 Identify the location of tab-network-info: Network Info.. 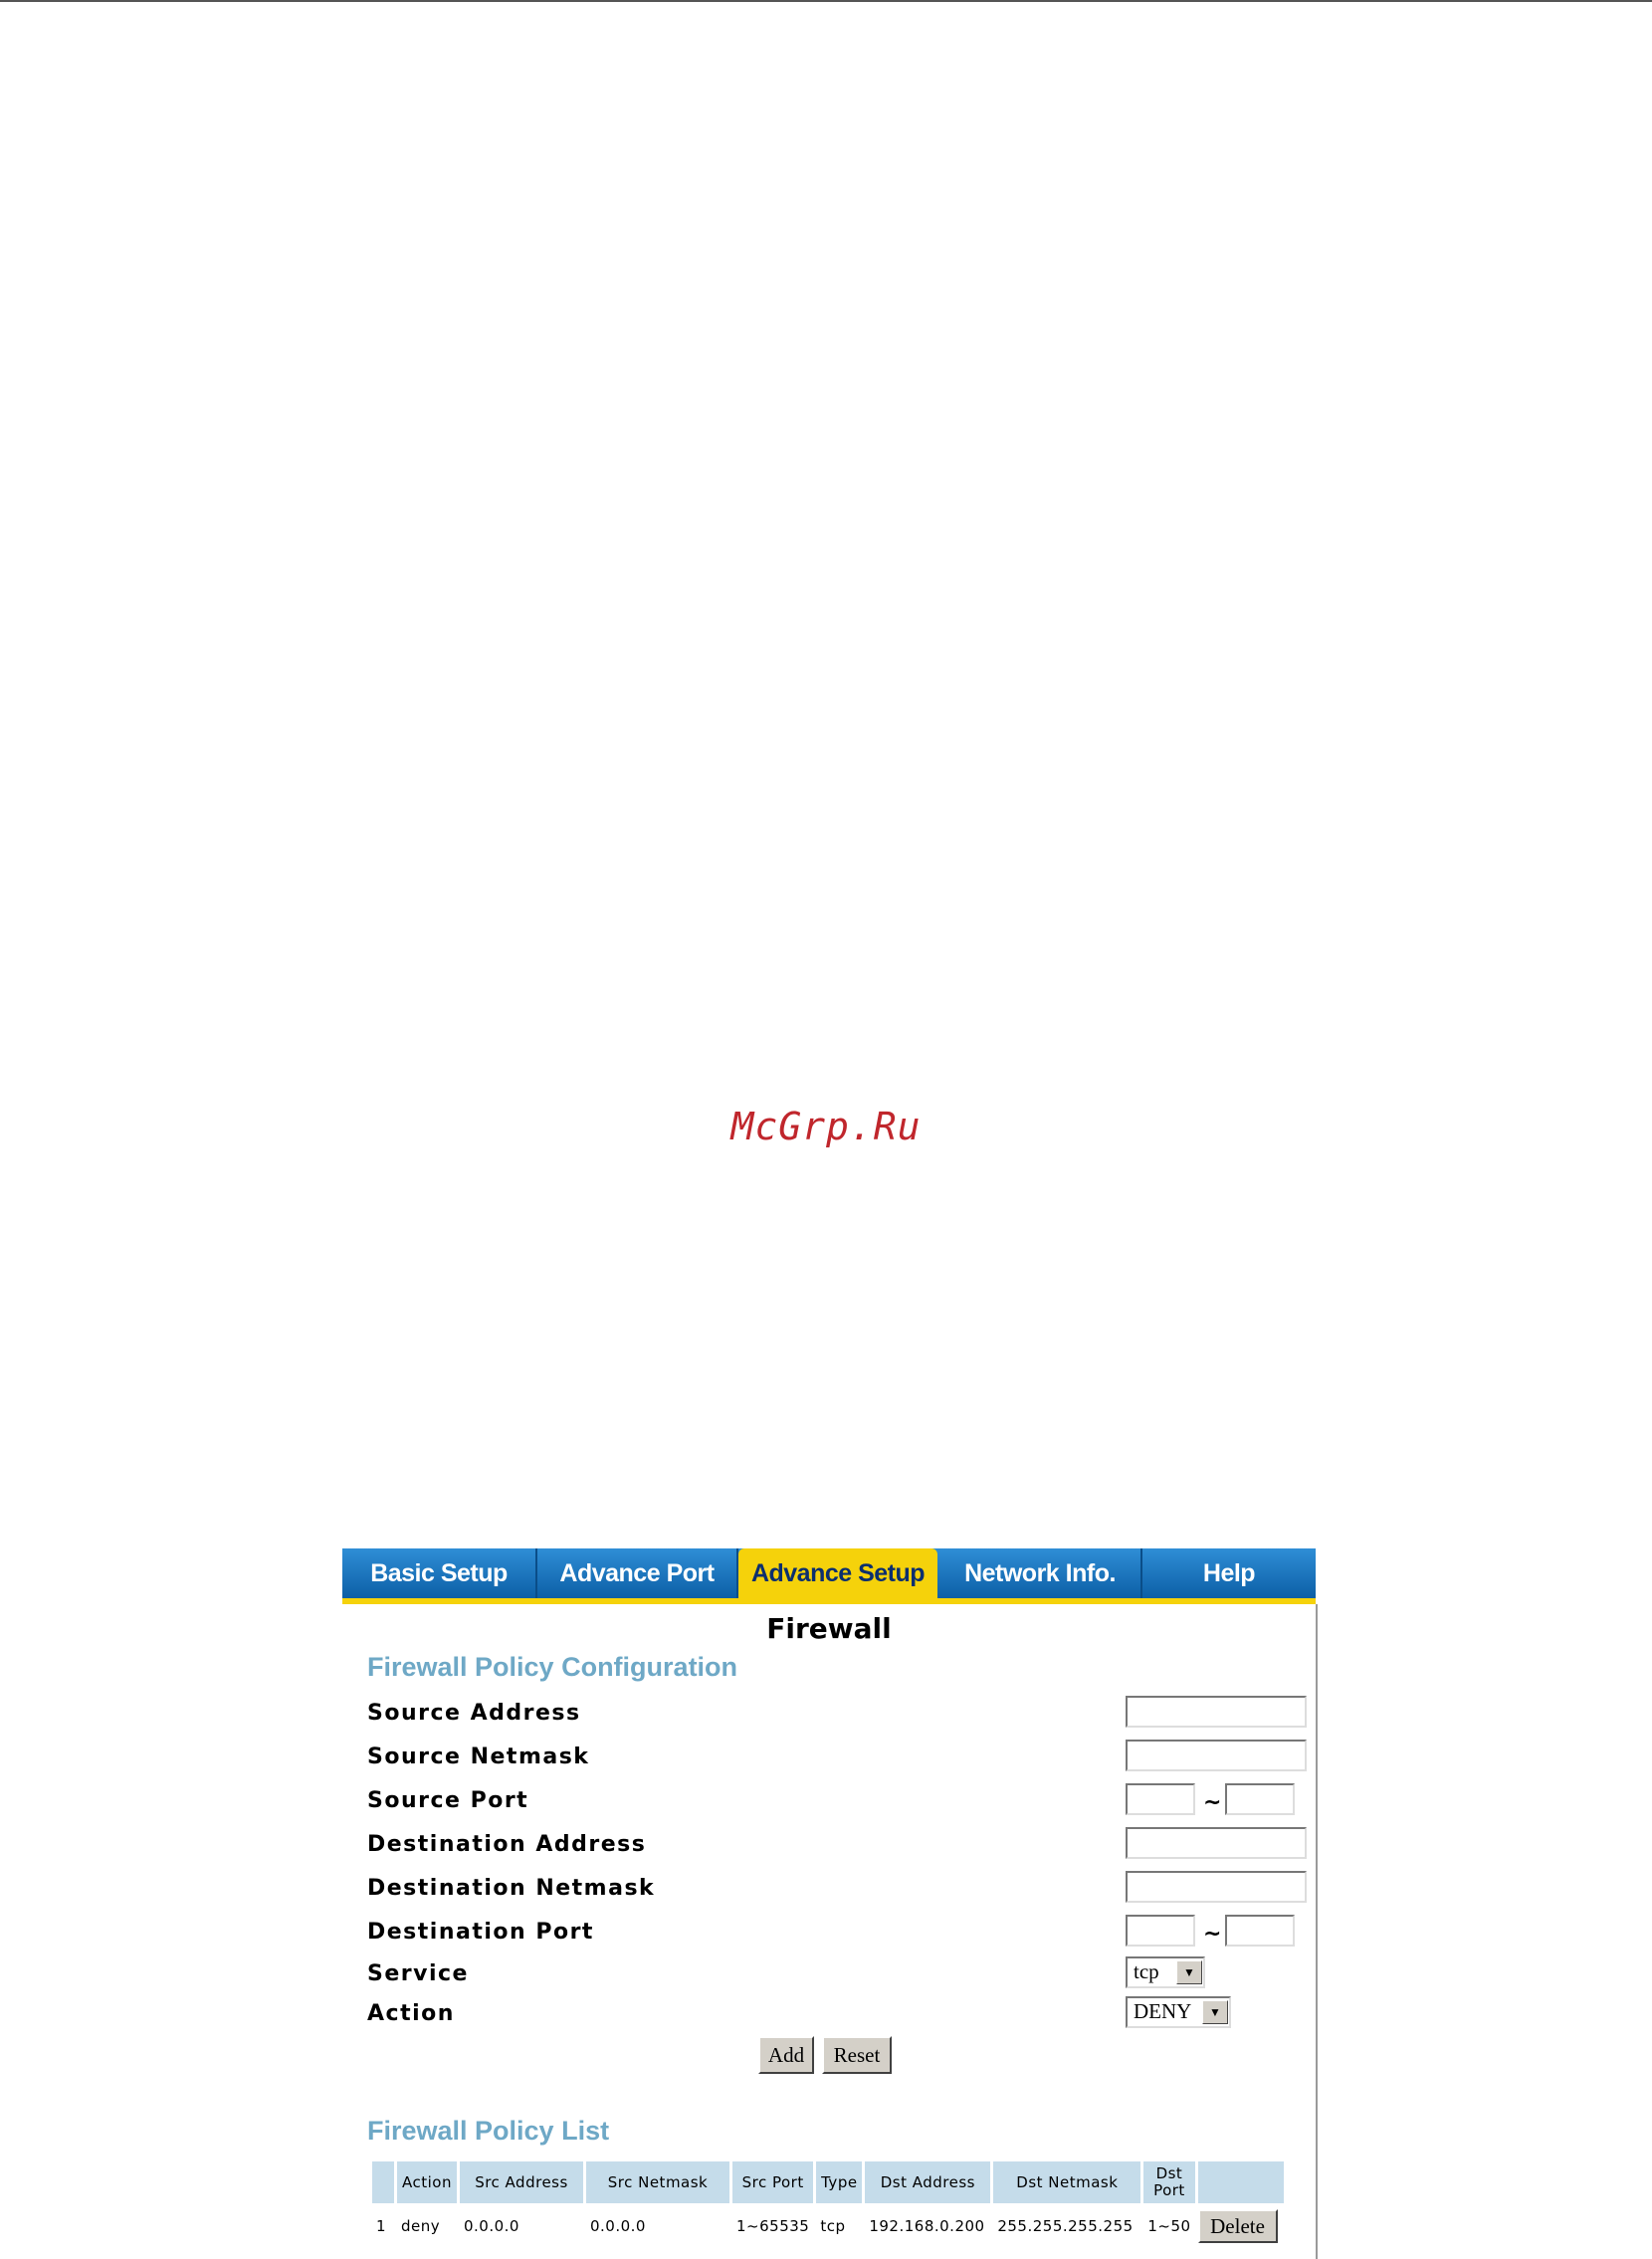
(1040, 1573).